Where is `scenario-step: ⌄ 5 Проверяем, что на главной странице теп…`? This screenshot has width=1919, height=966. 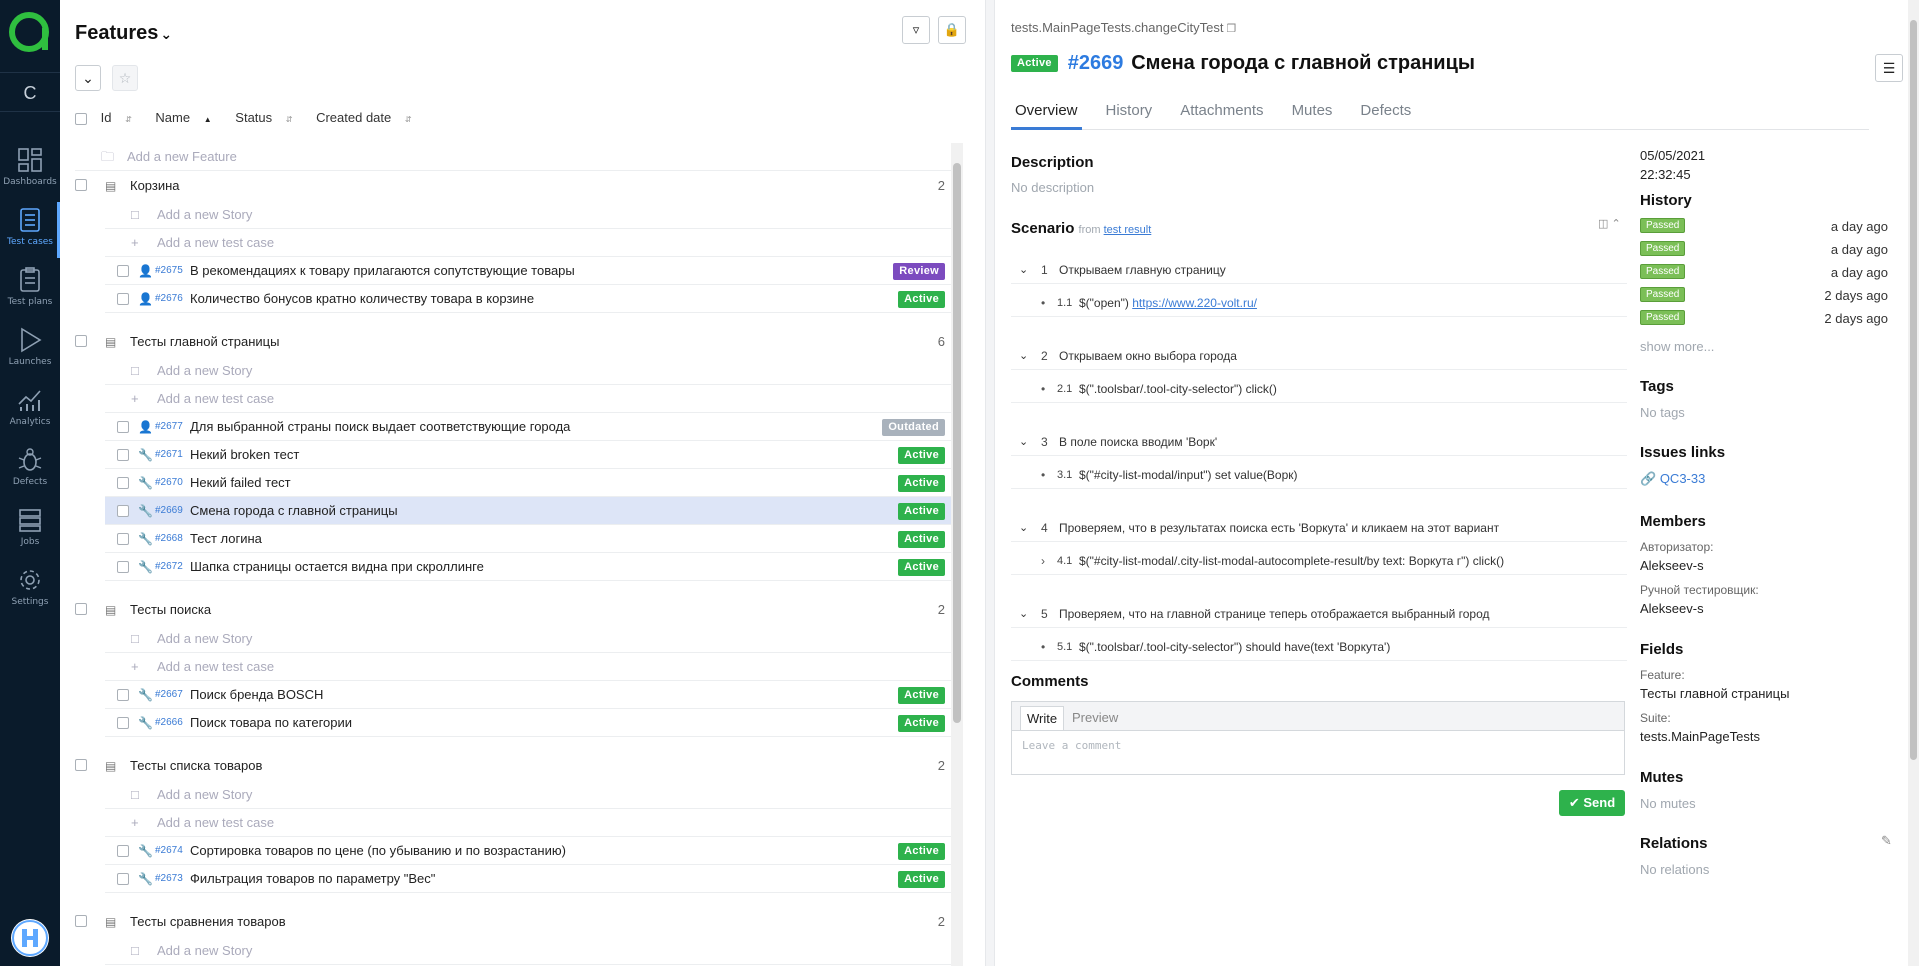
scenario-step: ⌄ 5 Проверяем, что на главной странице теп… is located at coordinates (1319, 614).